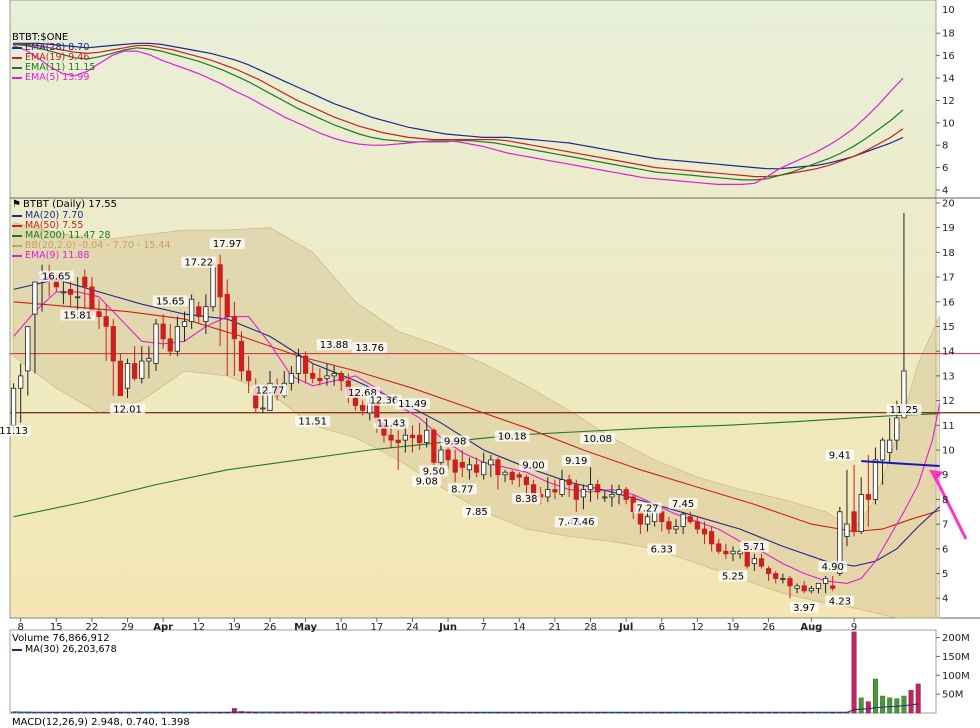 The image size is (980, 728). I want to click on price-annotation: 7.45, so click(683, 504).